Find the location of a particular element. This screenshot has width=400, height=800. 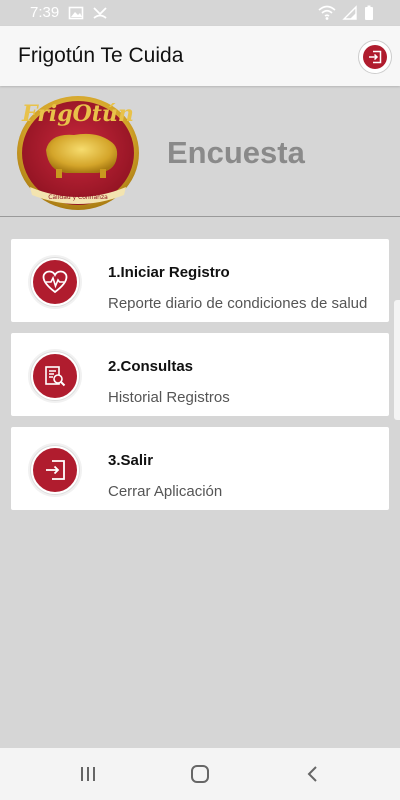

status-icons-right is located at coordinates (346, 13).